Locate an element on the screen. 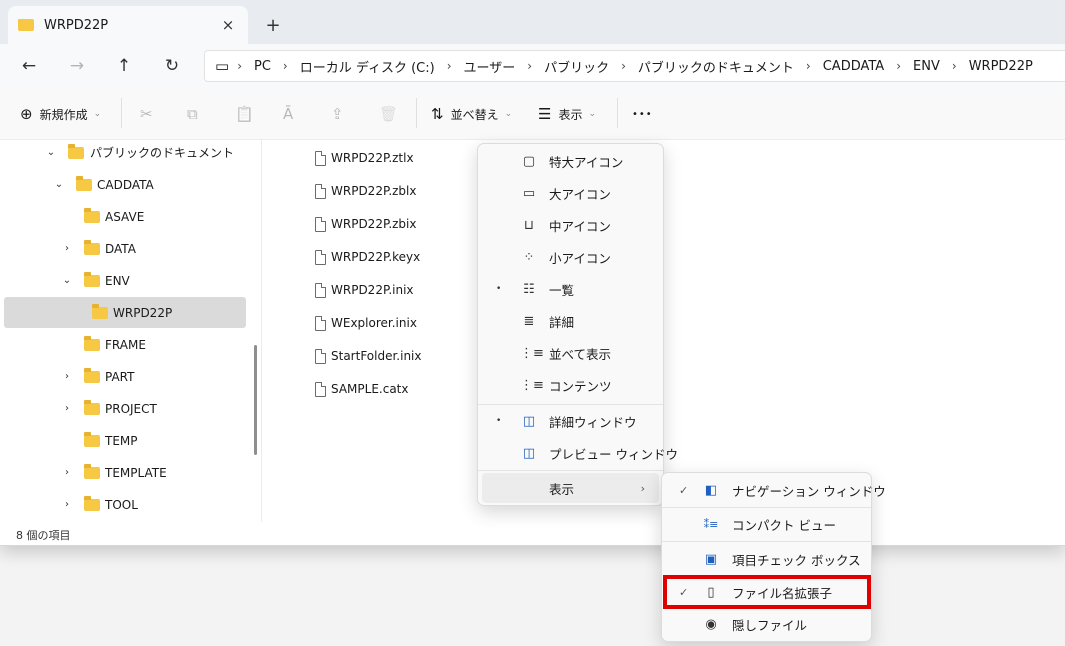 The image size is (1065, 646). menu-item-large-icons: ▭ 大アイコン is located at coordinates (570, 193).